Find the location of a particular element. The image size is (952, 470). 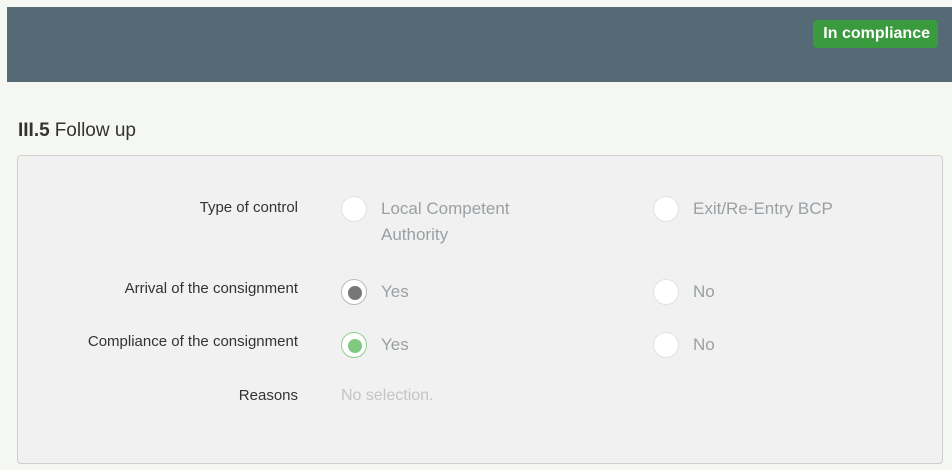

option-local-competent-authority: Local Competent Authority is located at coordinates (471, 222).